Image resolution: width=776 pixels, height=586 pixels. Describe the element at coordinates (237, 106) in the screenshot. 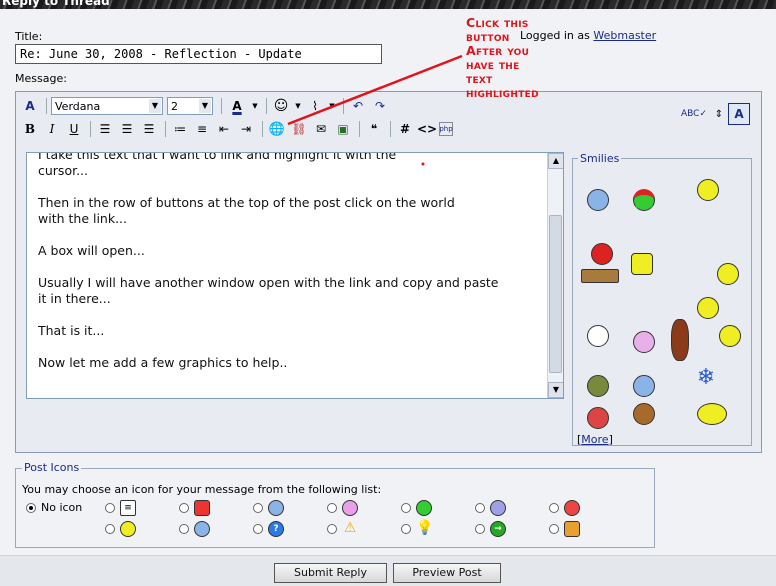

I see `text-color-icon: A` at that location.